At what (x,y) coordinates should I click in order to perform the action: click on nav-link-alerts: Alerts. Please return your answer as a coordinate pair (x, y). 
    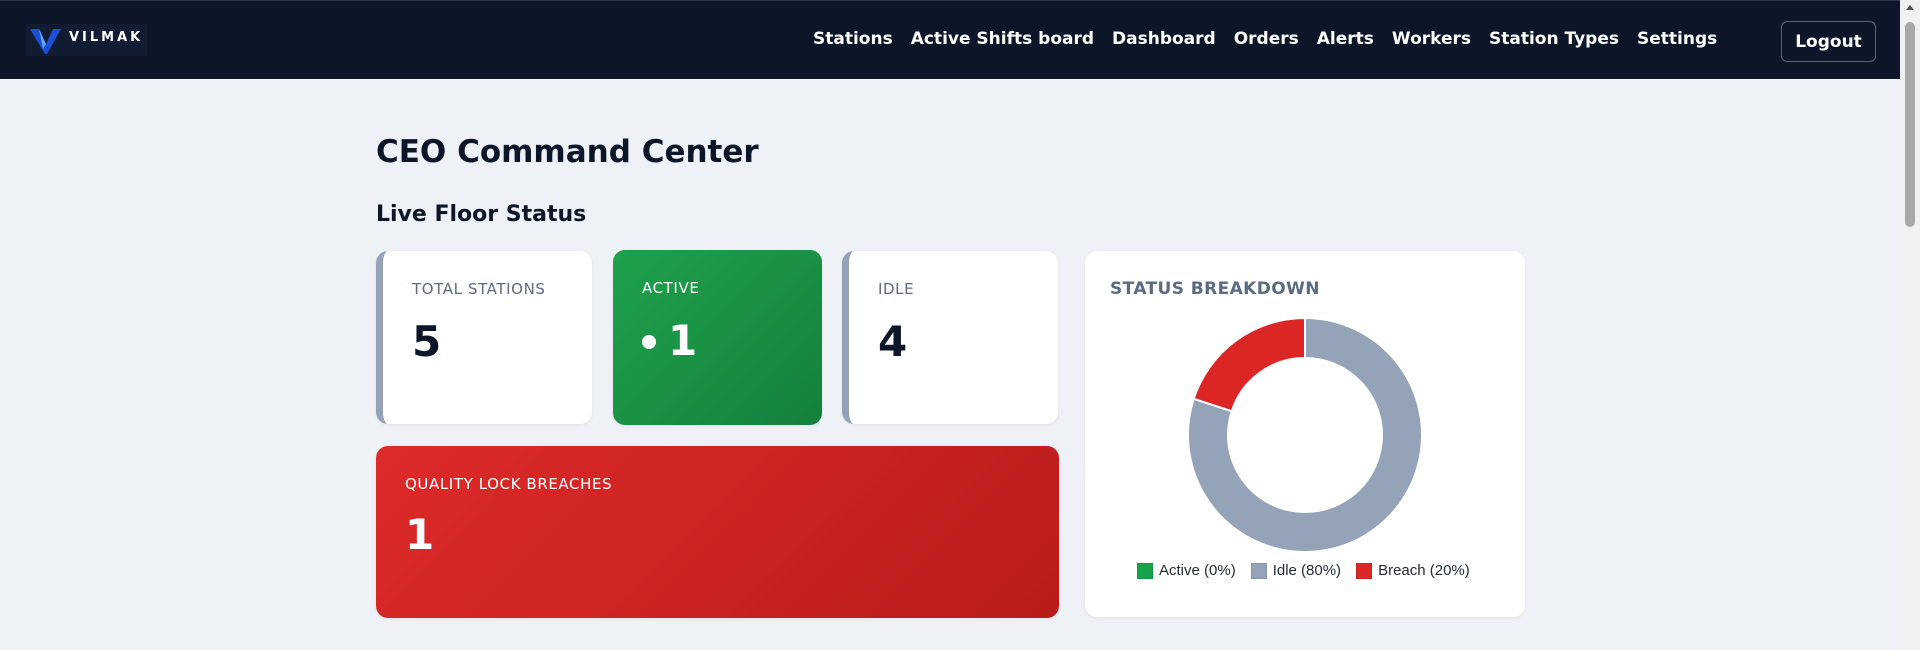
    Looking at the image, I should click on (1345, 39).